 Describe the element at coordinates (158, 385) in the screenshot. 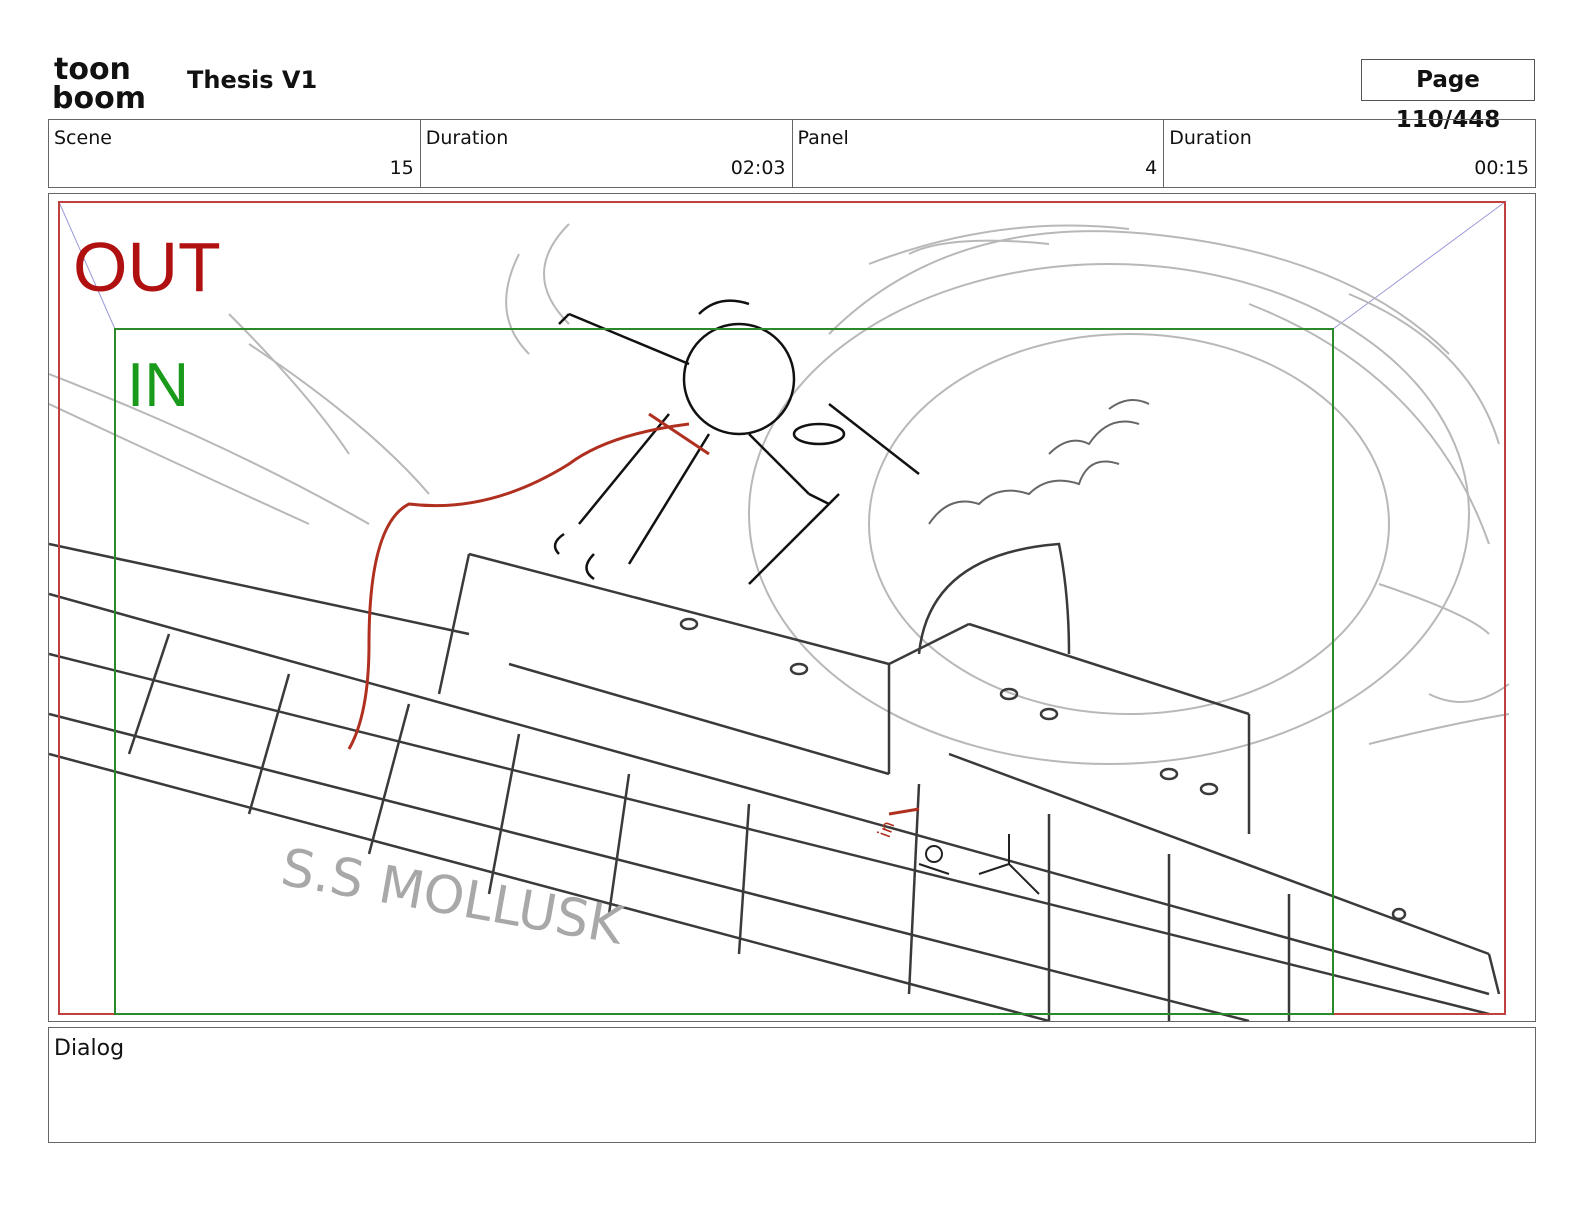

I see `in-frame-label: IN` at that location.